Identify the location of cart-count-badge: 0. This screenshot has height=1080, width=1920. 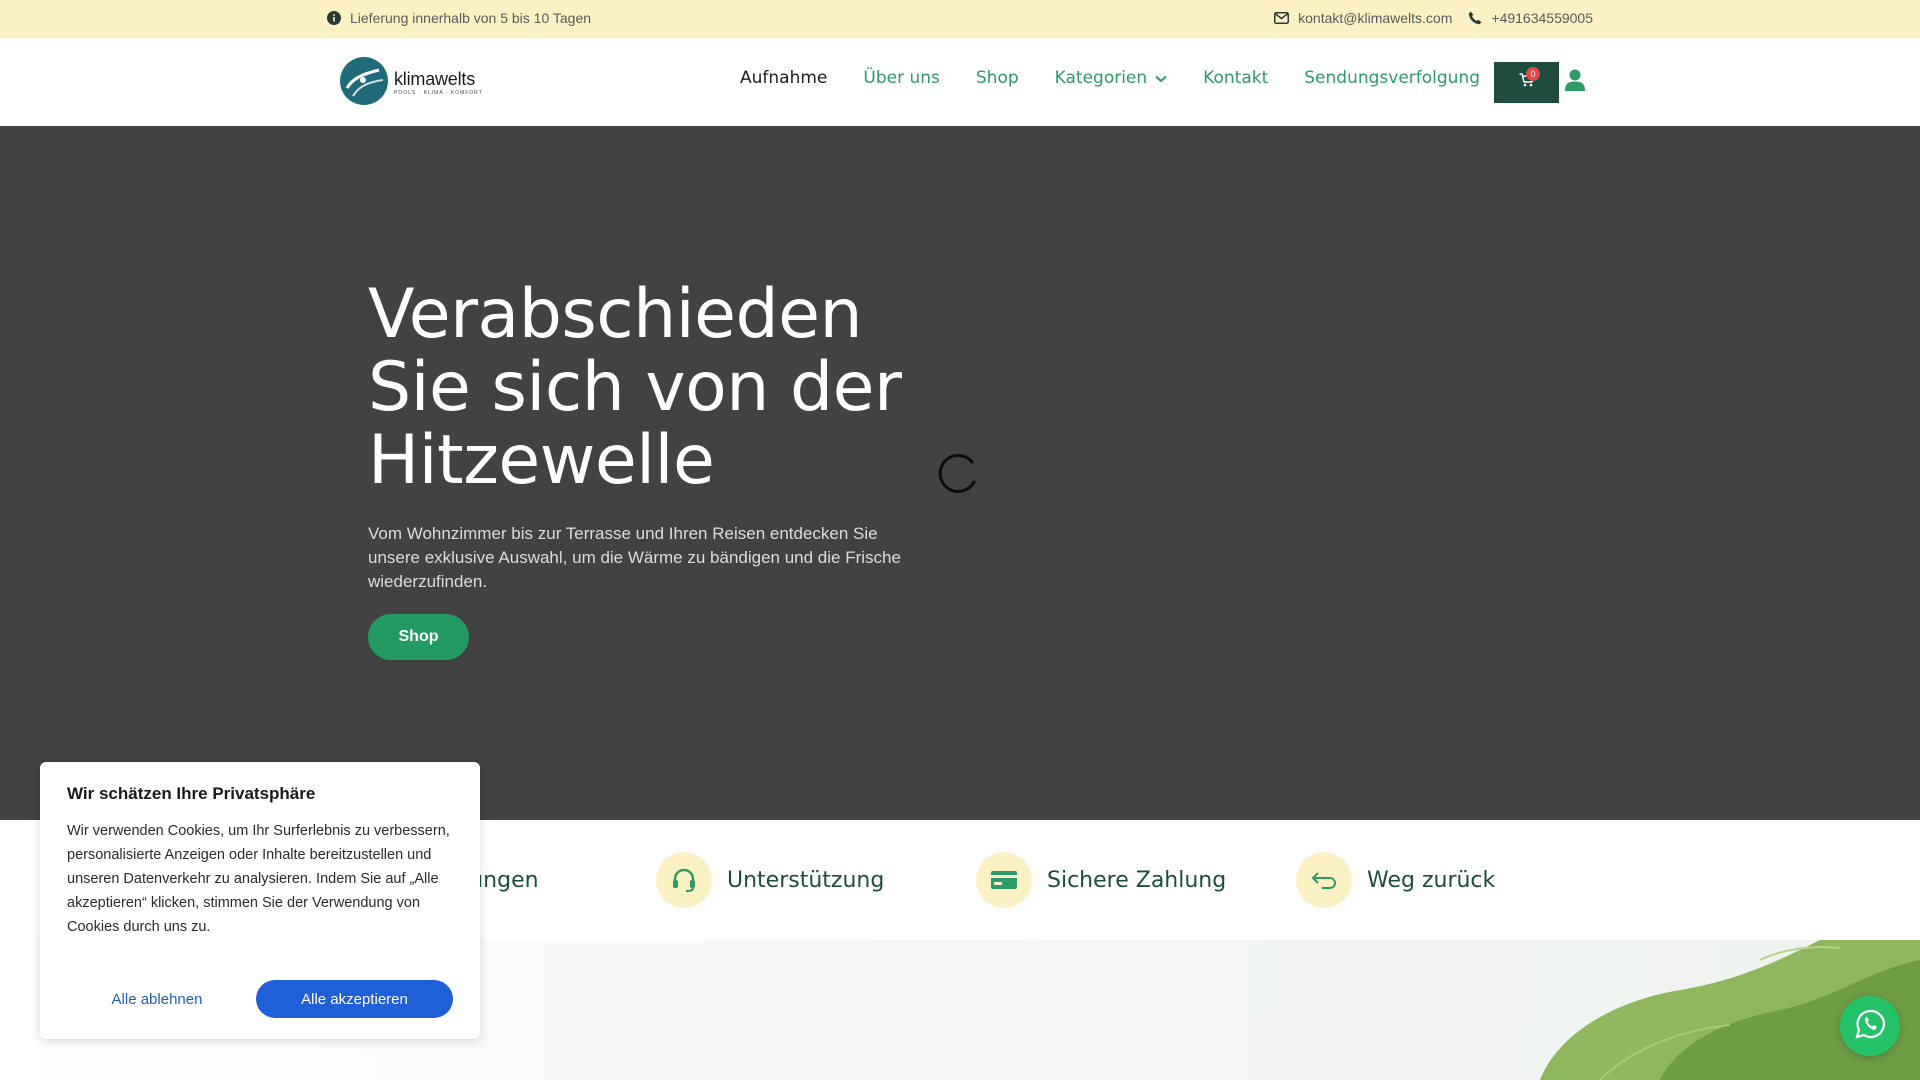
(1533, 74).